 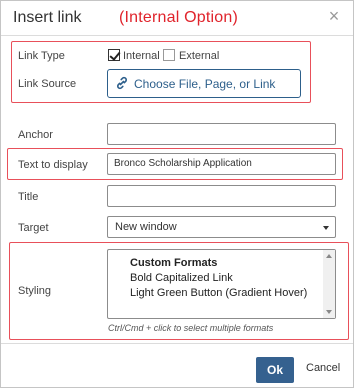 What do you see at coordinates (177, 365) in the screenshot?
I see `dialog-footer: Ok Cancel` at bounding box center [177, 365].